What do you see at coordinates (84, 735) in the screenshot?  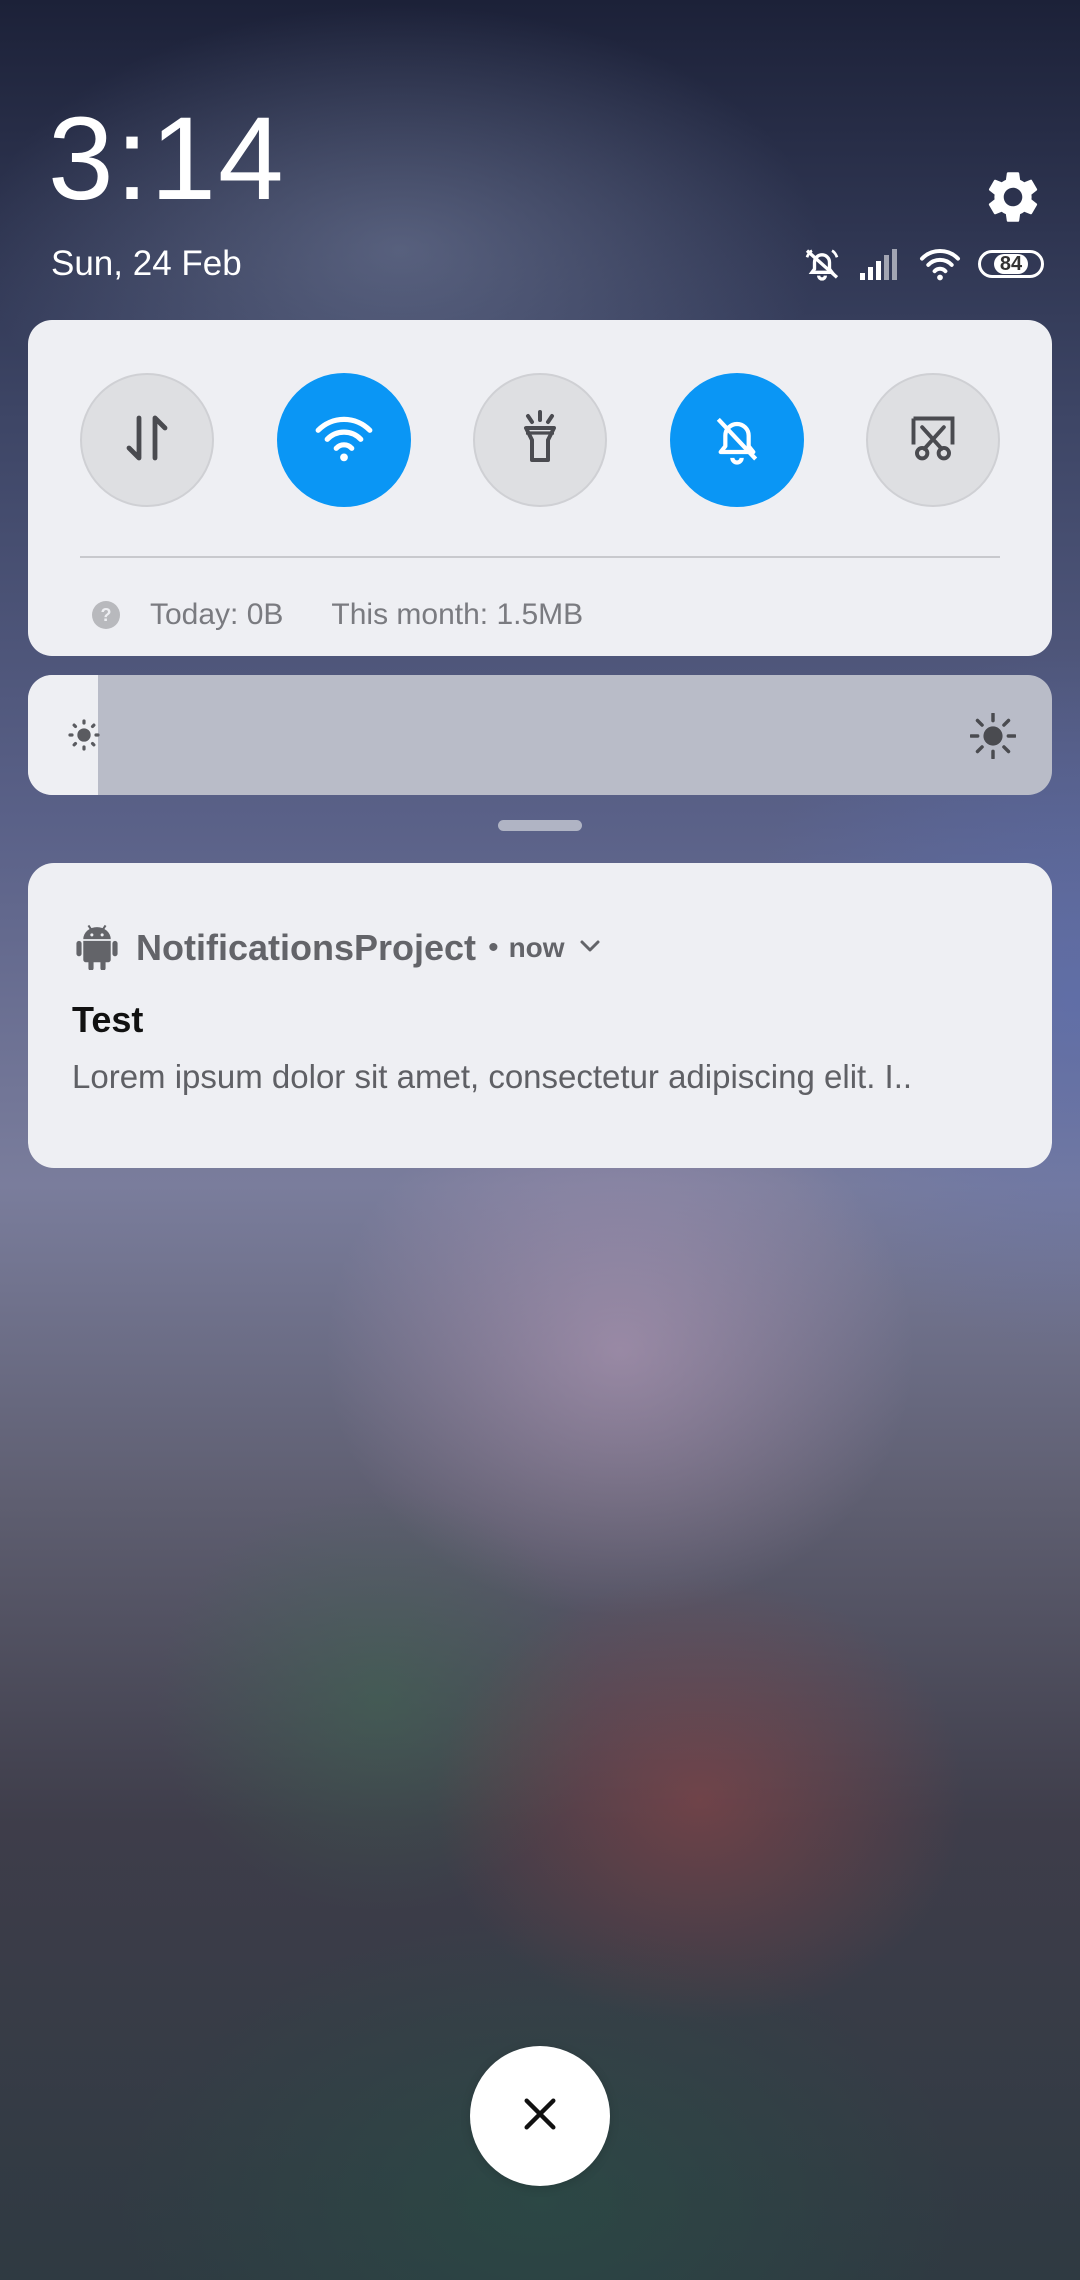 I see `brightness-low-icon` at bounding box center [84, 735].